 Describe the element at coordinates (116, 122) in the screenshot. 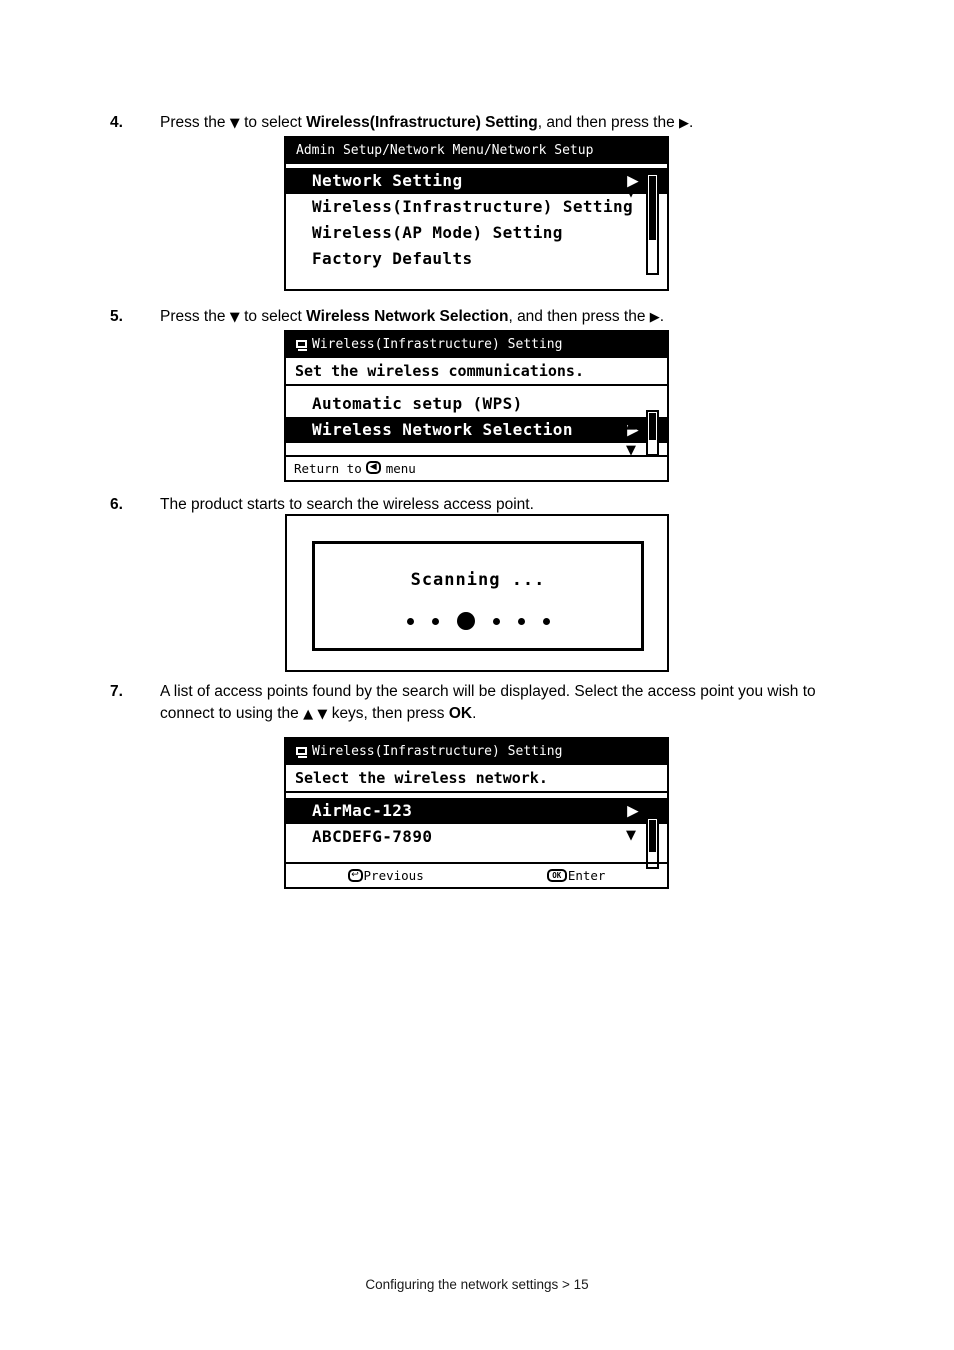

I see `step-4-number: 4.` at that location.